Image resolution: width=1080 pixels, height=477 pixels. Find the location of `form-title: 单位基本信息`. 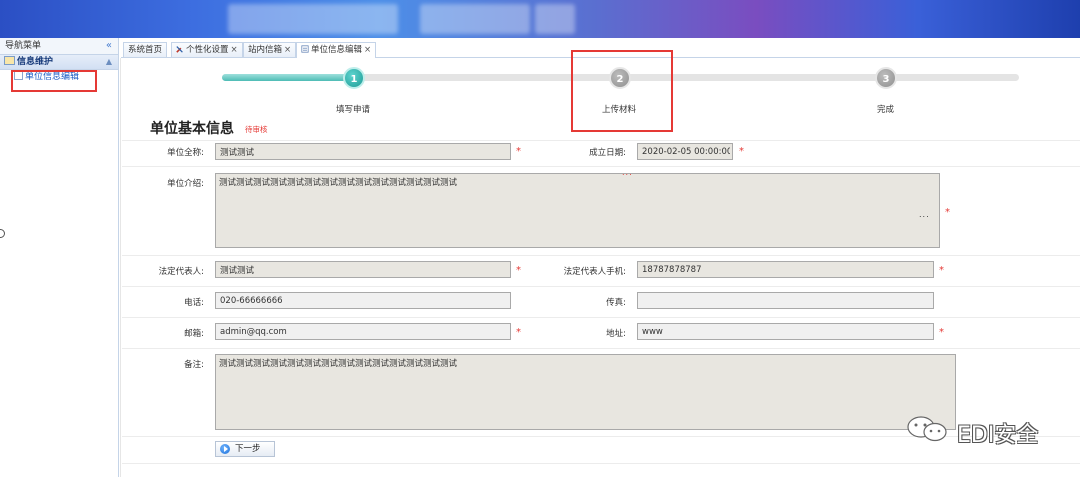

form-title: 单位基本信息 is located at coordinates (192, 129).